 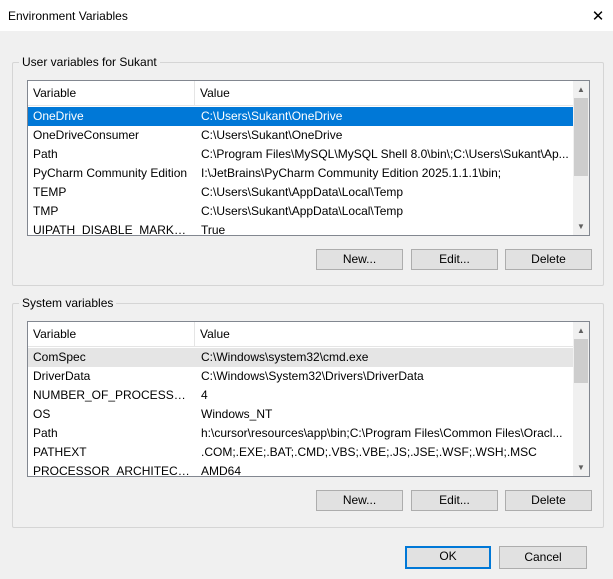 I want to click on variable-name: PROCESSOR_ARCHITECTURE, so click(x=112, y=470).